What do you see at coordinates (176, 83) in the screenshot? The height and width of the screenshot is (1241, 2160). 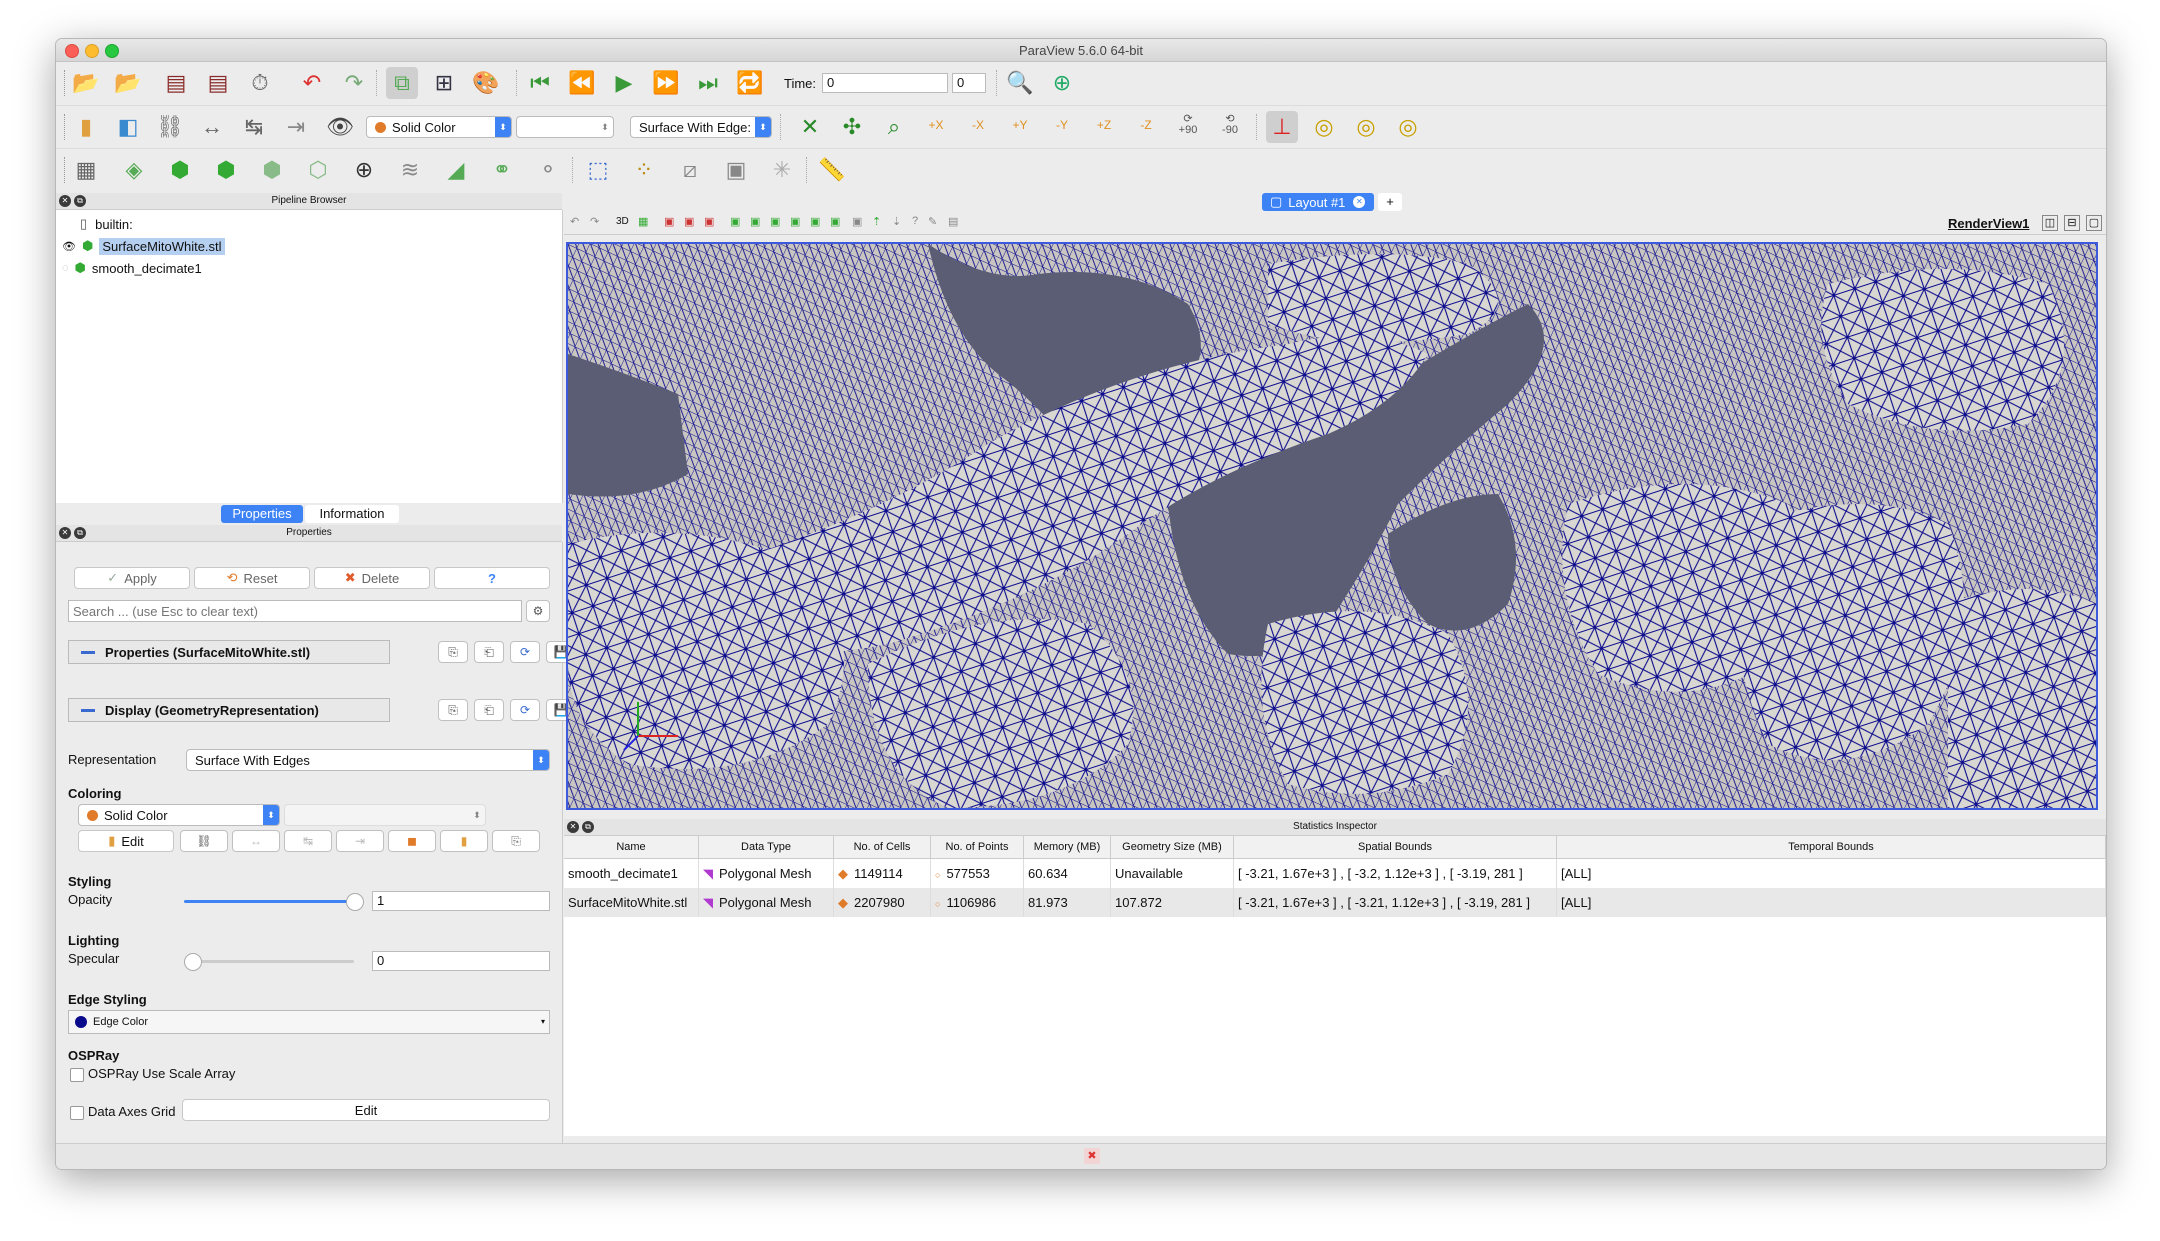 I see `load-state-icon: ▤` at bounding box center [176, 83].